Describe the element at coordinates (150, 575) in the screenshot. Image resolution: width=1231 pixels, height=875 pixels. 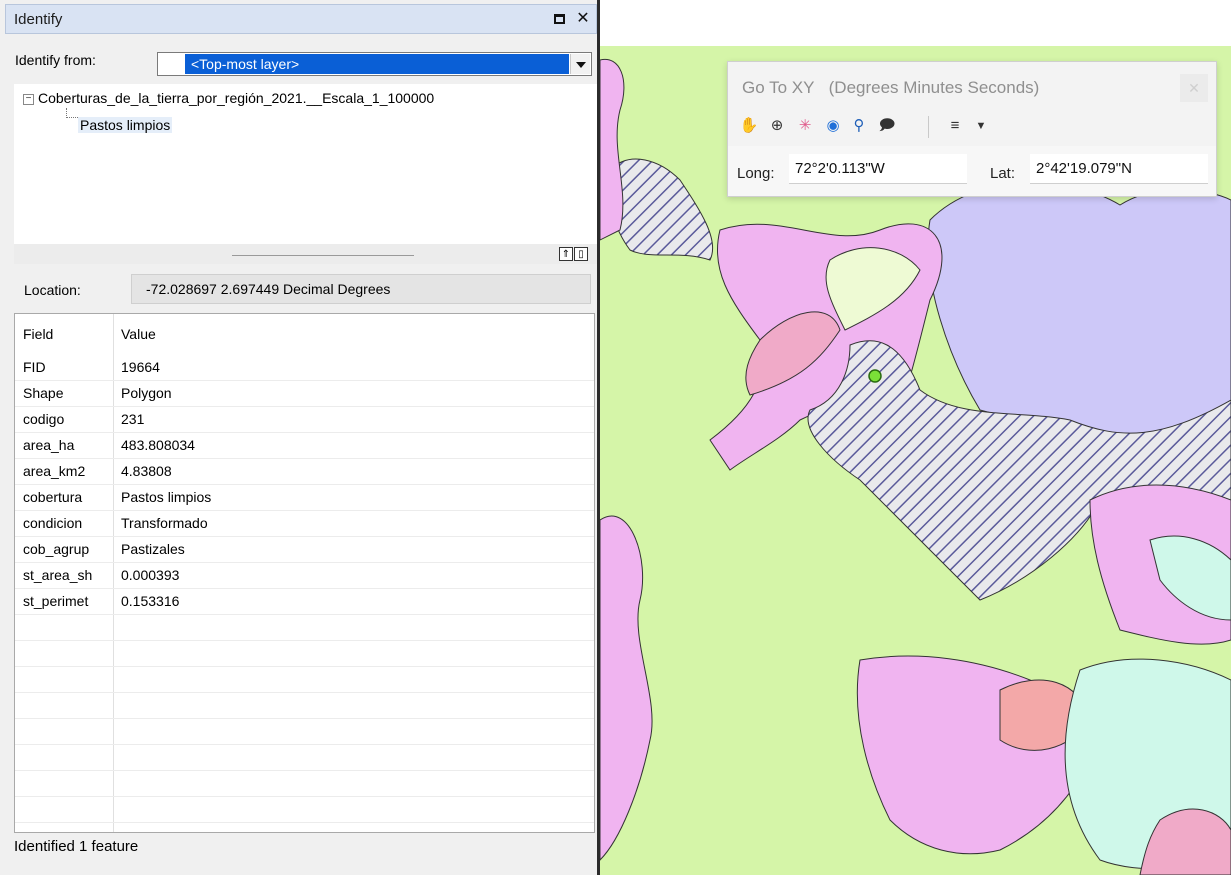
I see `value-cell: 0.000393` at that location.